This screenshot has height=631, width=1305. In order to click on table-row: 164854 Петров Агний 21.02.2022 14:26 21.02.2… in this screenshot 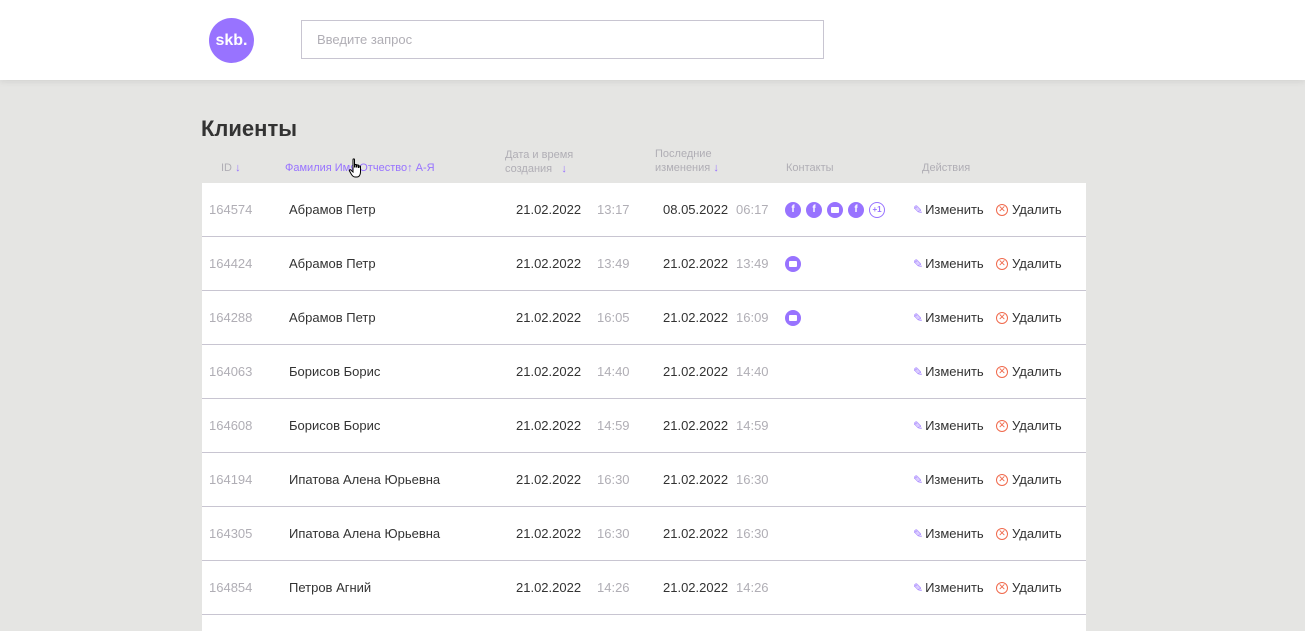, I will do `click(644, 588)`.